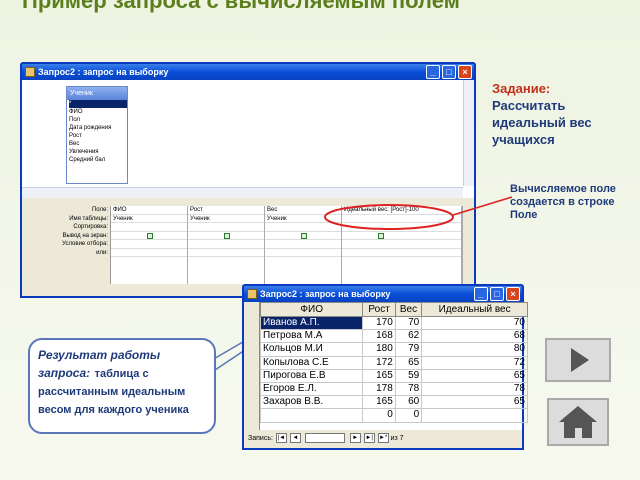 This screenshot has height=480, width=640. Describe the element at coordinates (303, 210) in the screenshot. I see `grid-cell: Вес` at that location.